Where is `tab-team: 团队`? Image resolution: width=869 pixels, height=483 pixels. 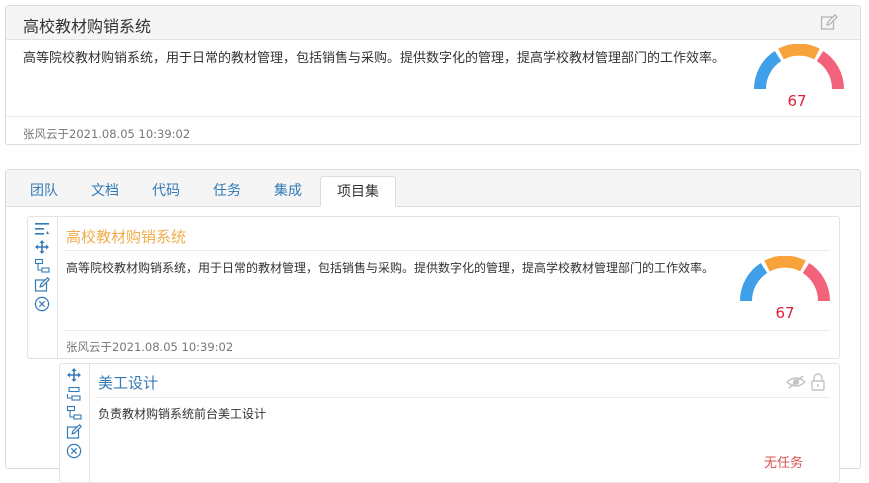 tab-team: 团队 is located at coordinates (44, 191).